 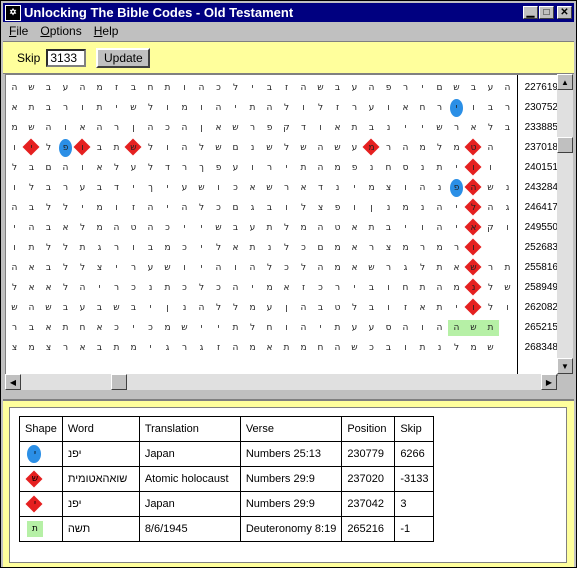 What do you see at coordinates (490, 228) in the screenshot?
I see `grid-cell: ק` at bounding box center [490, 228].